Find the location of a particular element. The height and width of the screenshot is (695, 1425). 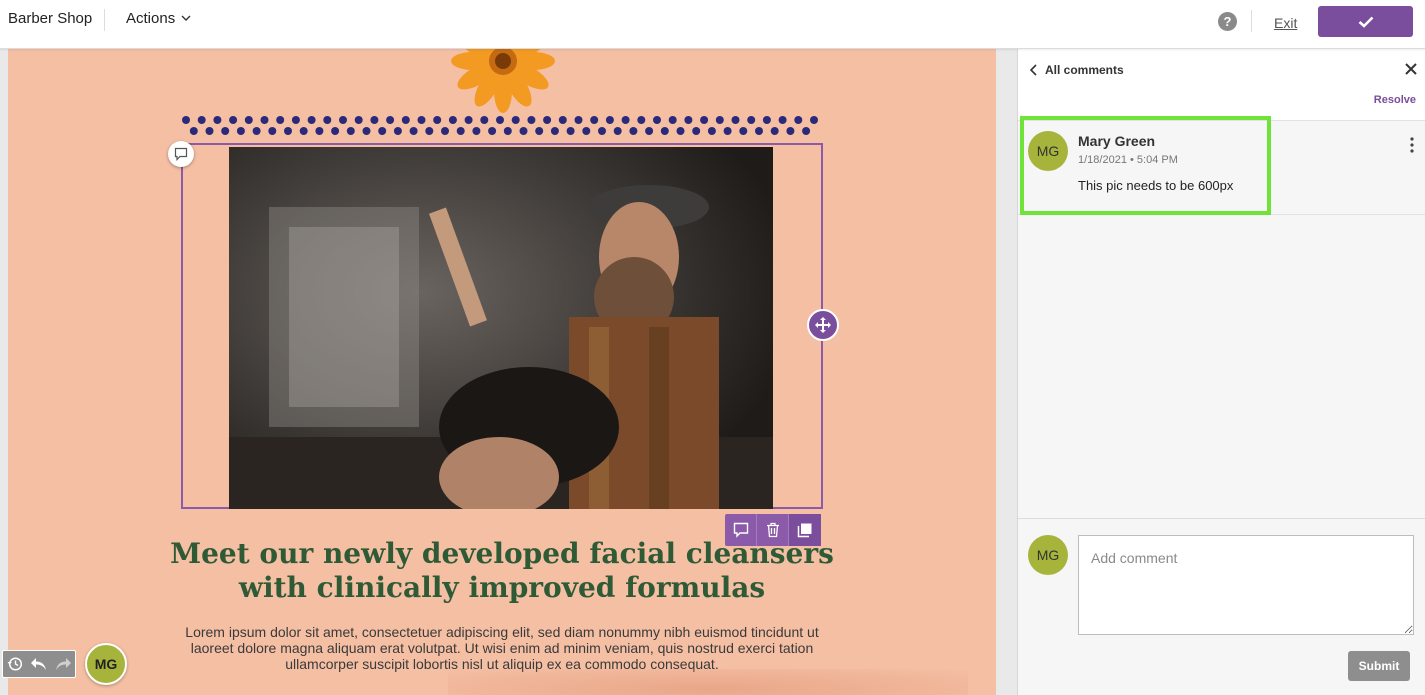

comment-composer: MG Submit is located at coordinates (1221, 606).